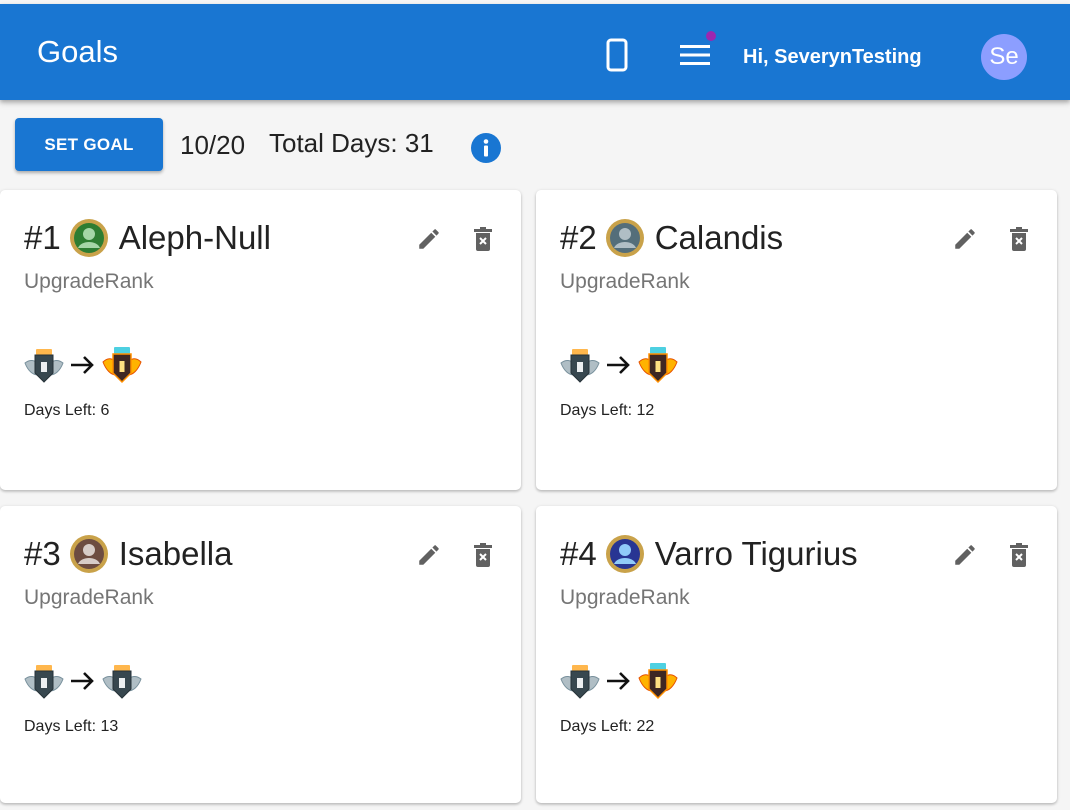 The width and height of the screenshot is (1070, 810). I want to click on info-icon, so click(486, 148).